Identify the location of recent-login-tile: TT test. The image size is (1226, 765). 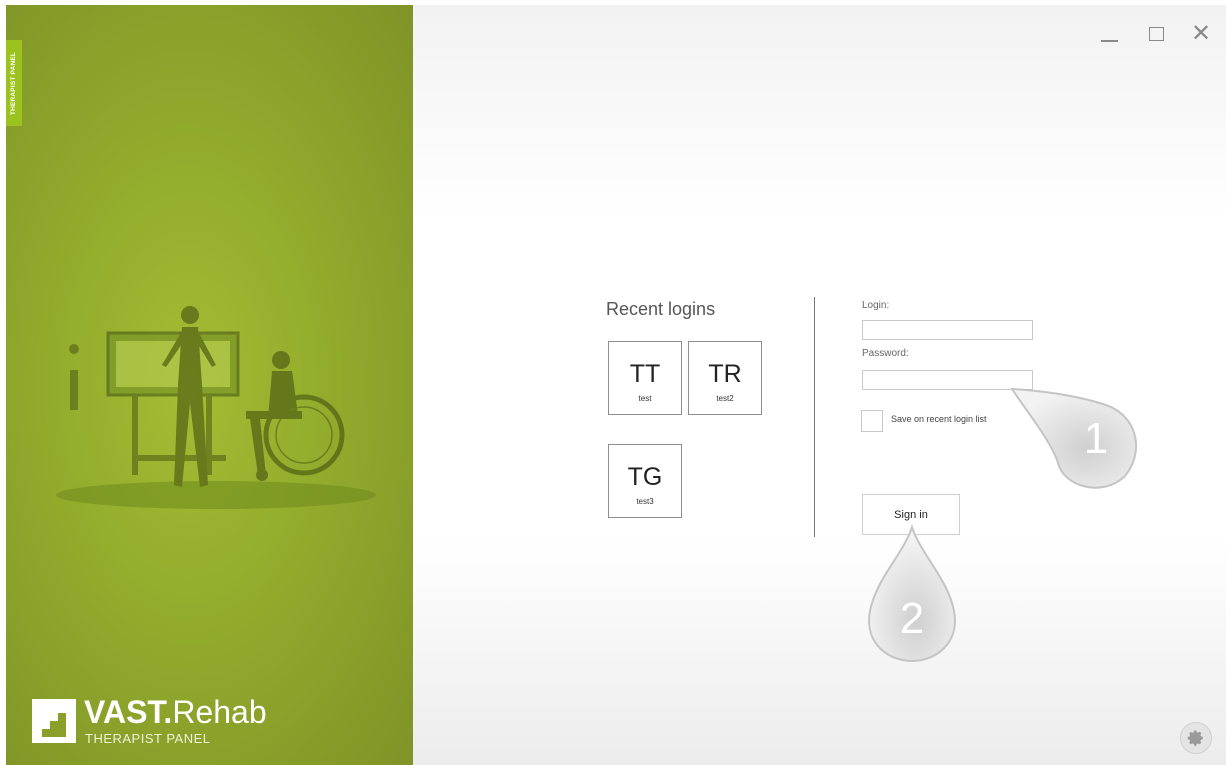
(645, 378).